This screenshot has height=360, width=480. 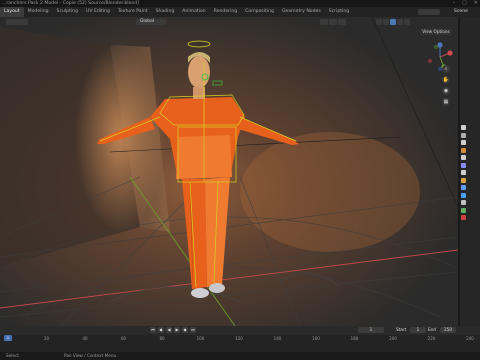 What do you see at coordinates (67, 12) in the screenshot?
I see `workspace-tab-sculpting: Sculpting` at bounding box center [67, 12].